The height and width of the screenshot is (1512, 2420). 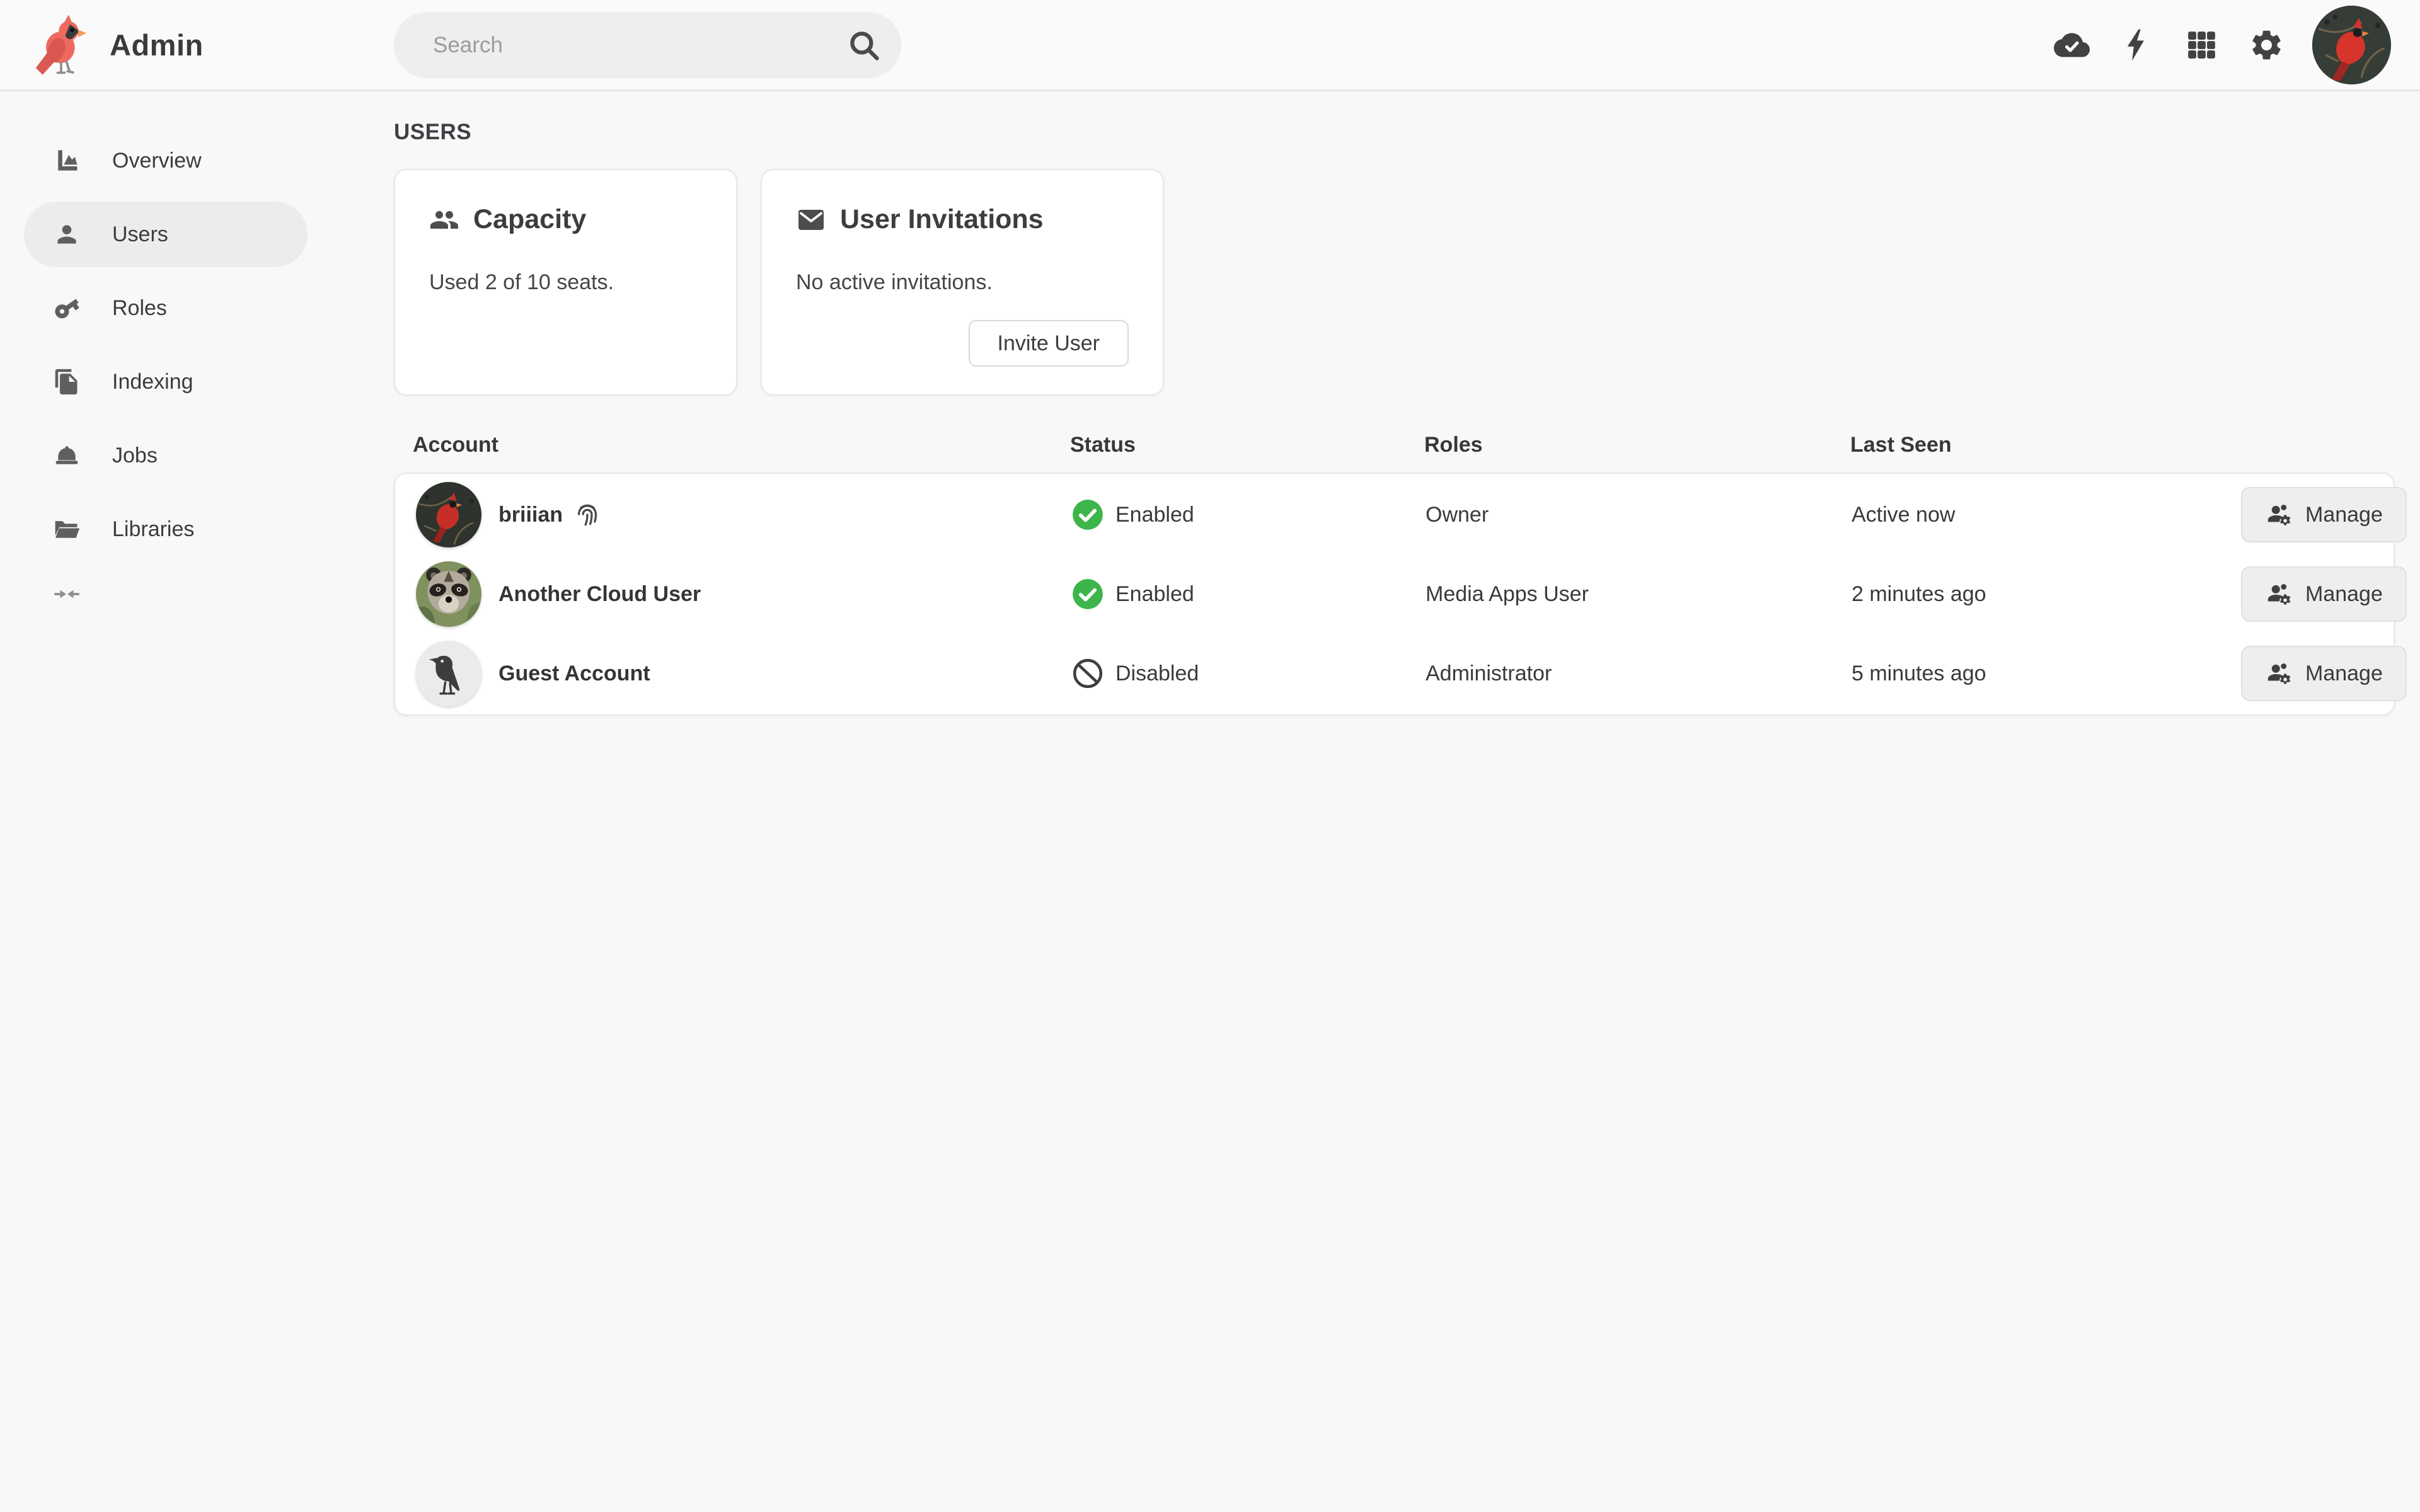 I want to click on last-seen-text: Active now, so click(x=1904, y=514).